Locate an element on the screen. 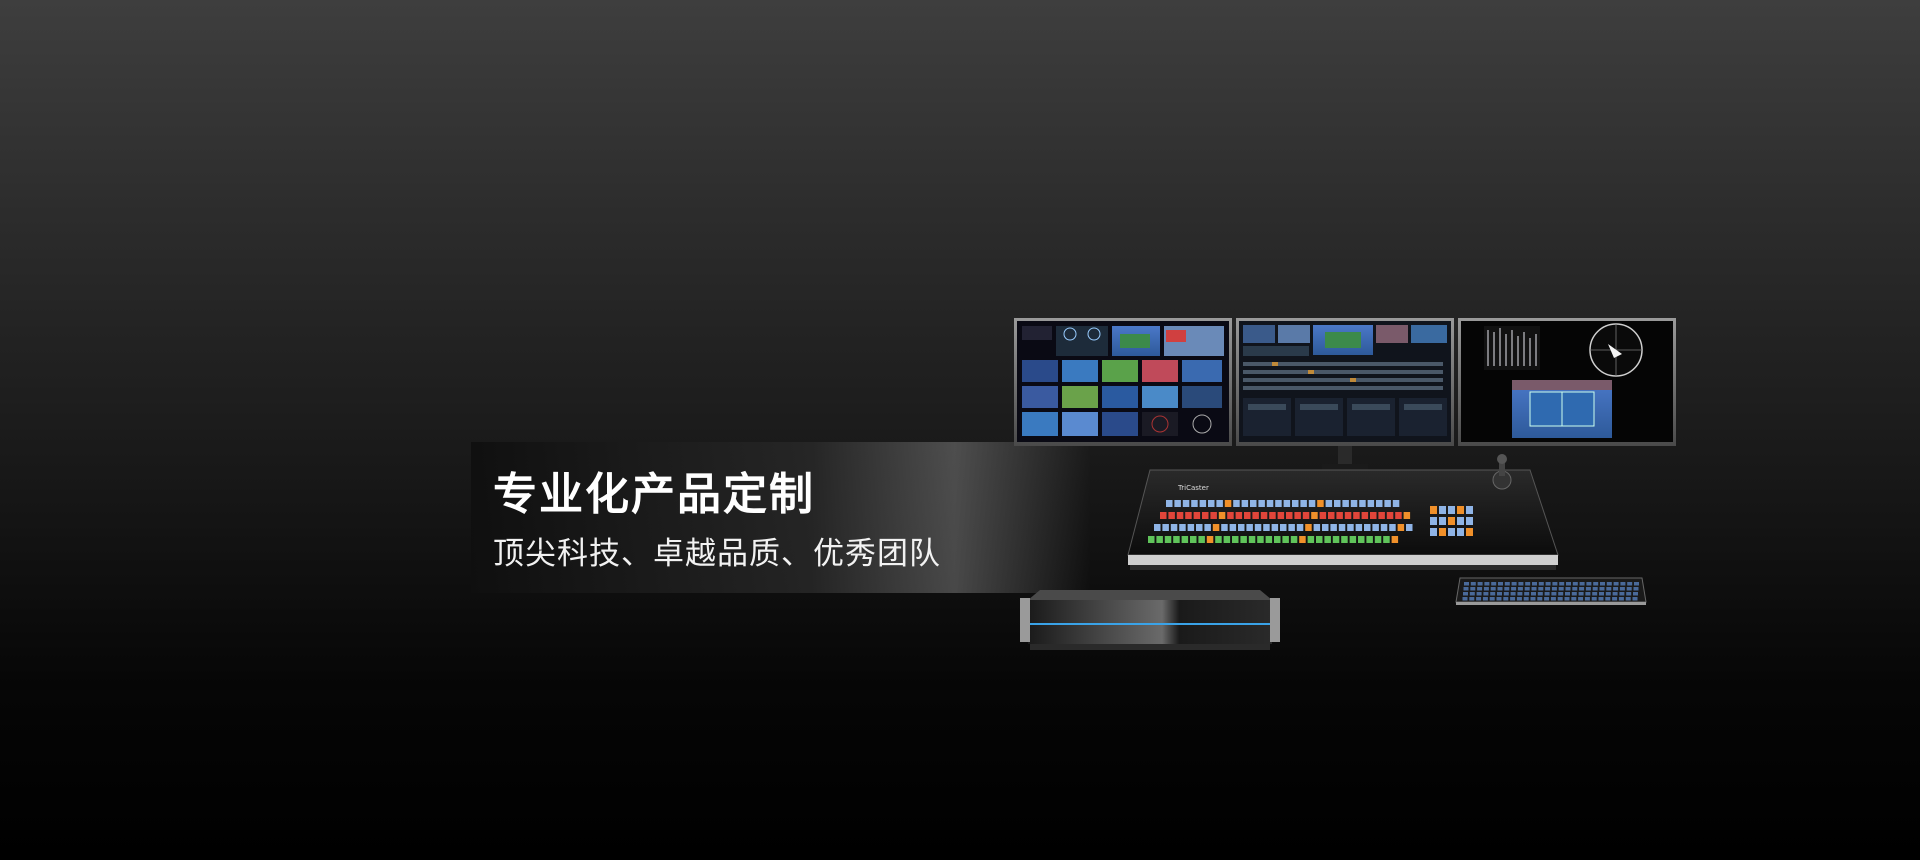  center-monitor is located at coordinates (1345, 382).